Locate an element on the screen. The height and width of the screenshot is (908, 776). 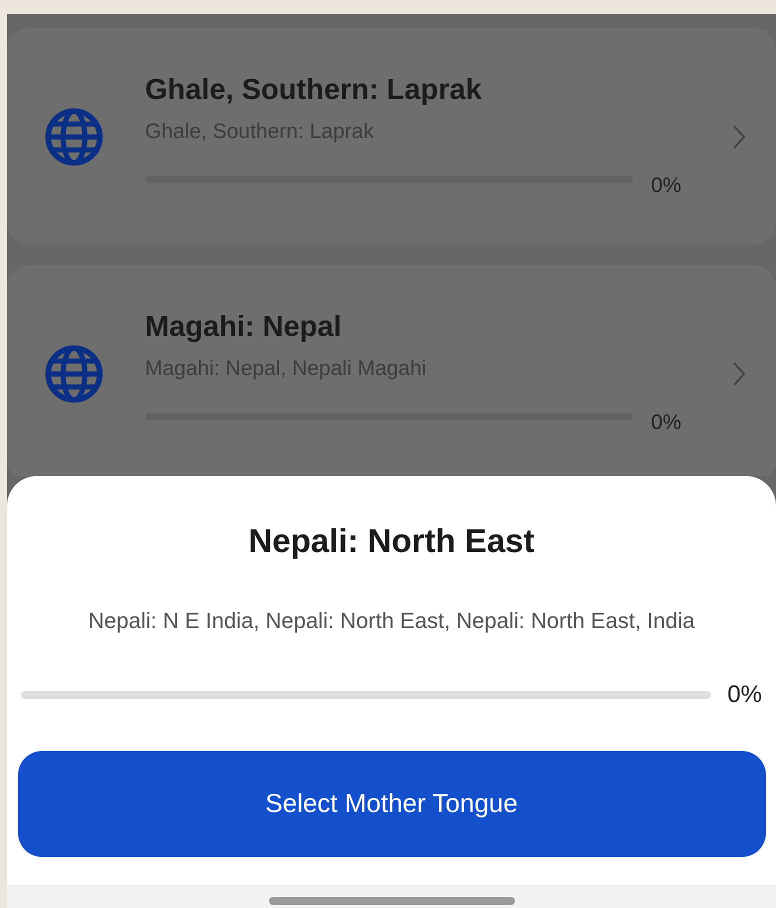
select-mother-tongue-button: Select Mother Tongue is located at coordinates (392, 803).